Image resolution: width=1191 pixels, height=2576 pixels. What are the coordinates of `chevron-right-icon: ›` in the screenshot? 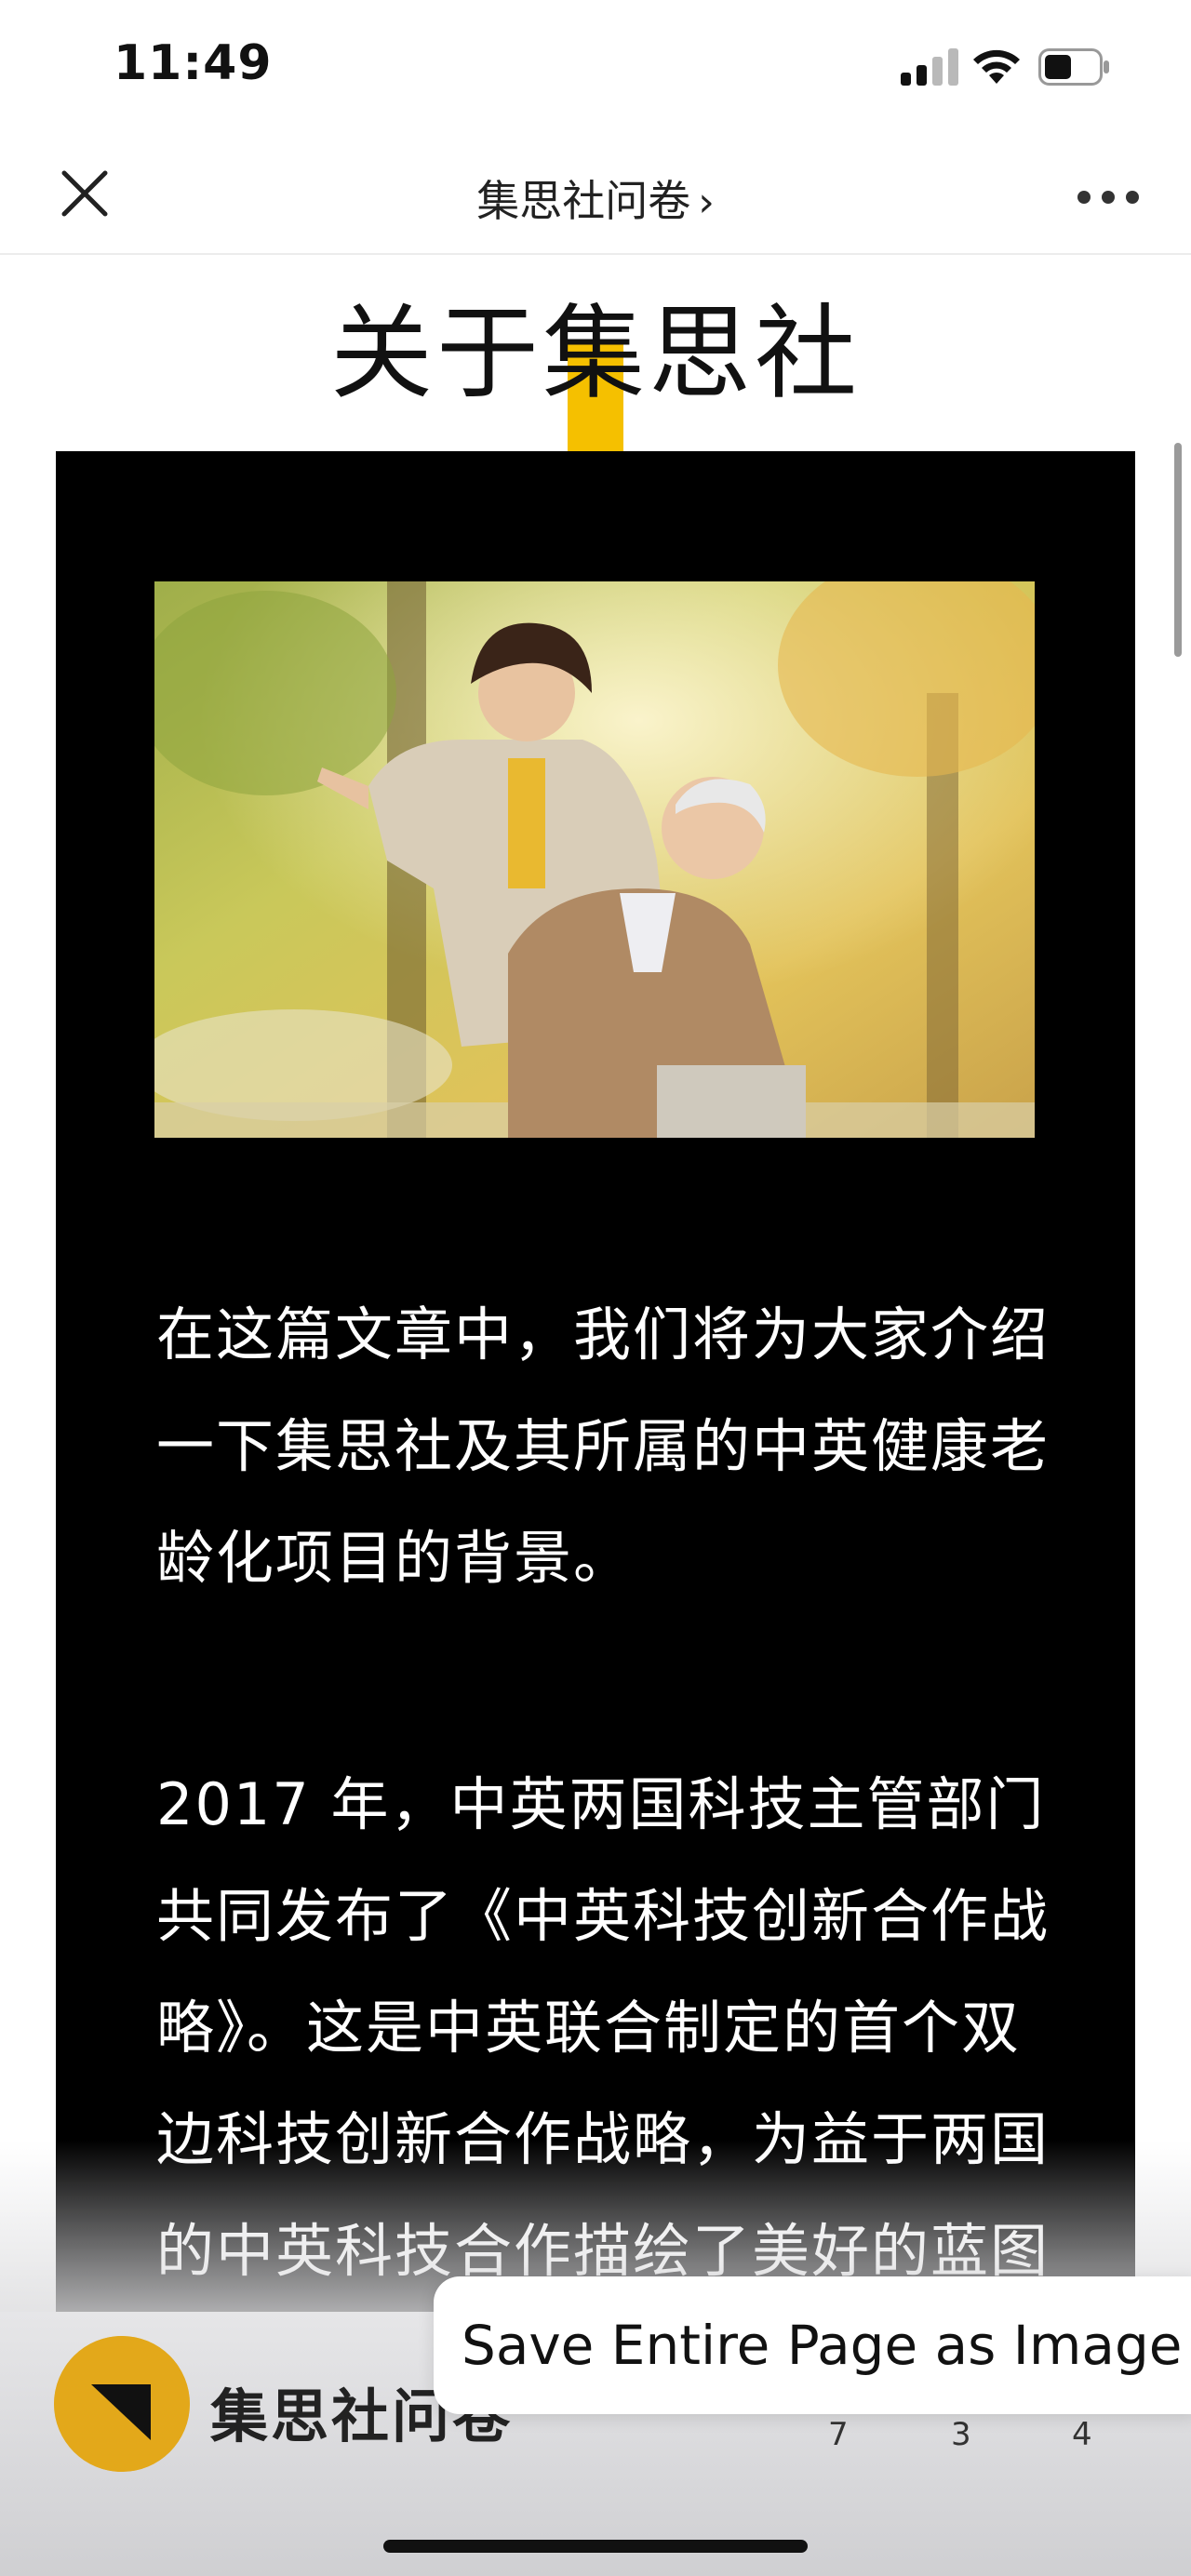 It's located at (706, 202).